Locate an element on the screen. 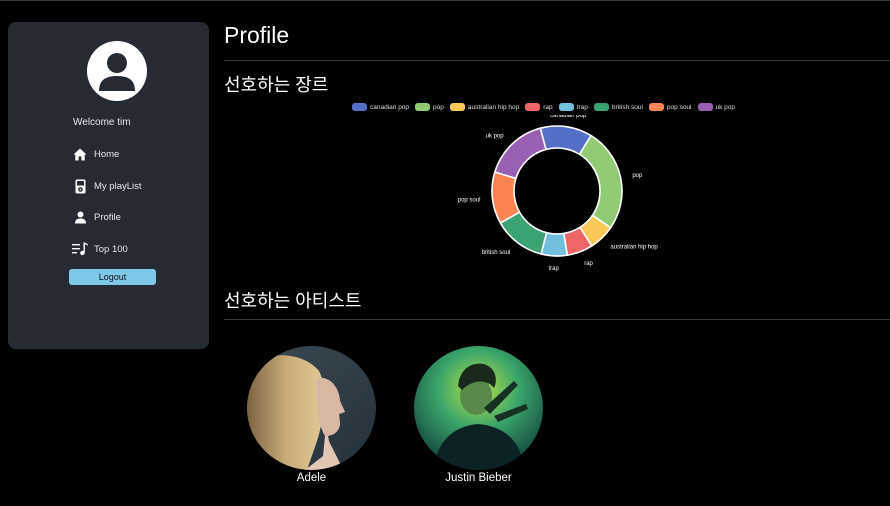 The image size is (890, 506). donut-label: canadian pop is located at coordinates (568, 117).